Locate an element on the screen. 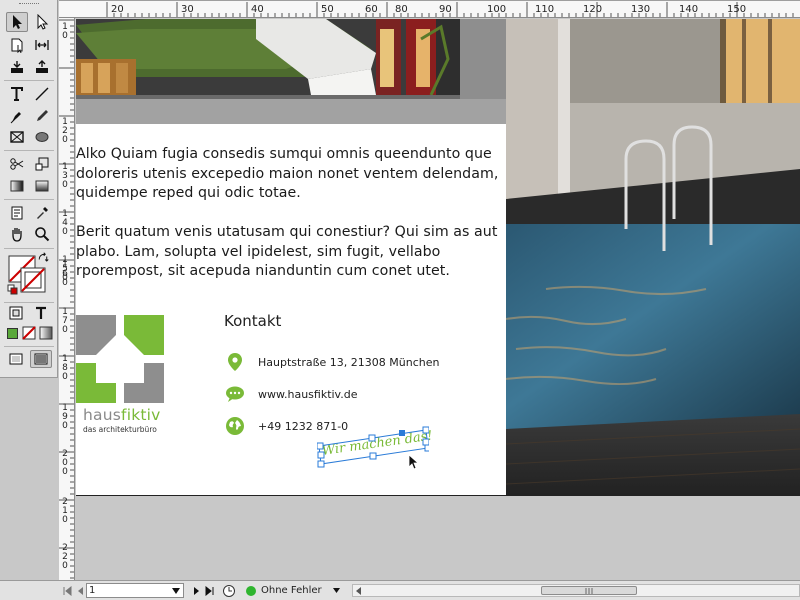  pencil-tool-icon is located at coordinates (42, 115).